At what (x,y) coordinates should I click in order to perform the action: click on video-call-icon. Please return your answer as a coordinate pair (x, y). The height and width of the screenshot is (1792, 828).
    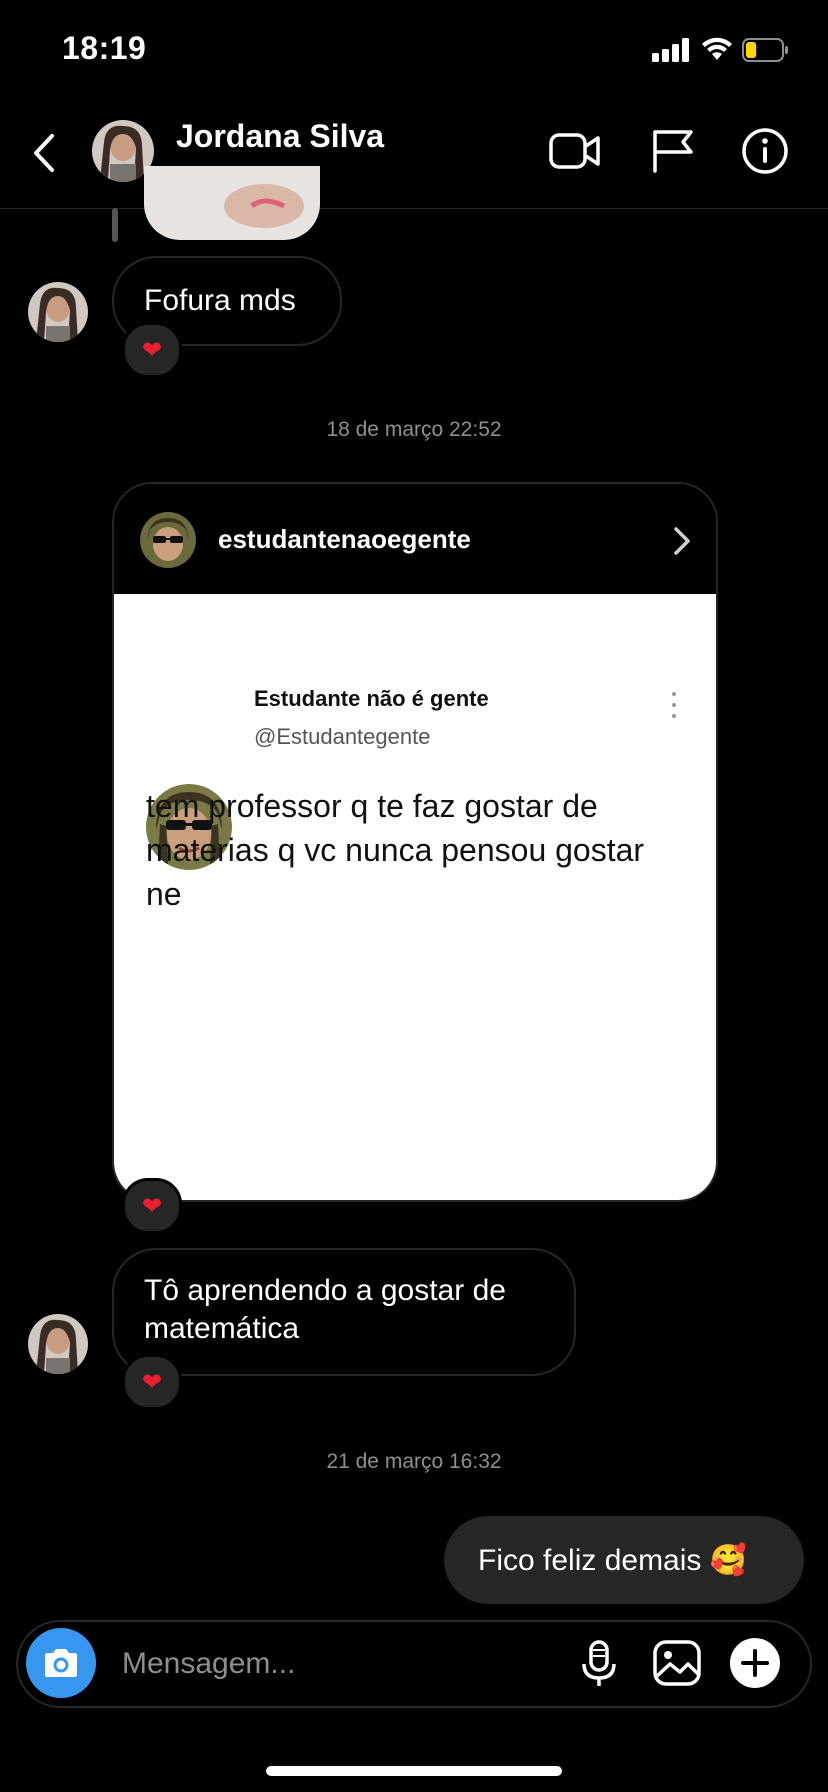
    Looking at the image, I should click on (575, 151).